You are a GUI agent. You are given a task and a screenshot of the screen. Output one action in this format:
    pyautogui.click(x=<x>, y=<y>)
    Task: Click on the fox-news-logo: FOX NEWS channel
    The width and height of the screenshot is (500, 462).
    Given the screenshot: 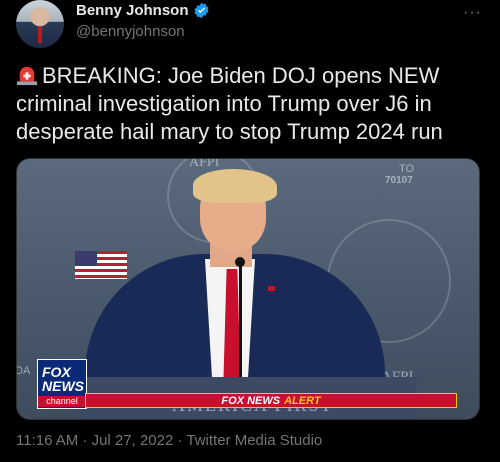 What is the action you would take?
    pyautogui.click(x=62, y=384)
    